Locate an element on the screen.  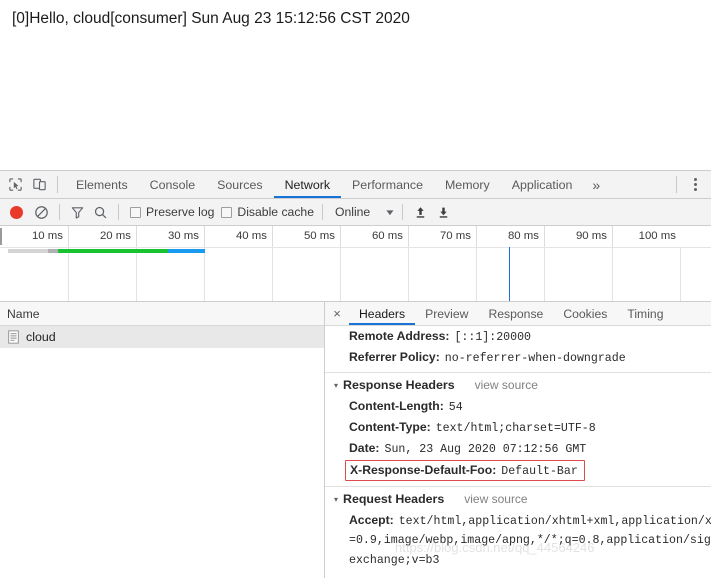
header-remote-address: Remote Address: [::1]:20000 is located at coordinates (518, 336).